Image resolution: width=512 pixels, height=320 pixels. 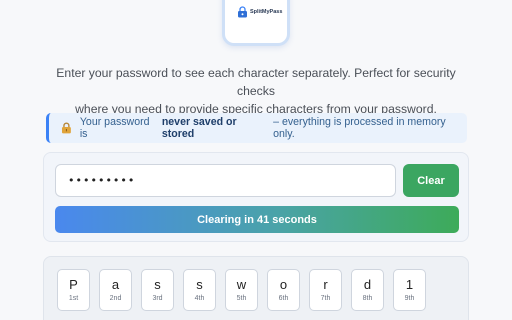 I want to click on notice-emphasis: never saved or stored, so click(x=199, y=128).